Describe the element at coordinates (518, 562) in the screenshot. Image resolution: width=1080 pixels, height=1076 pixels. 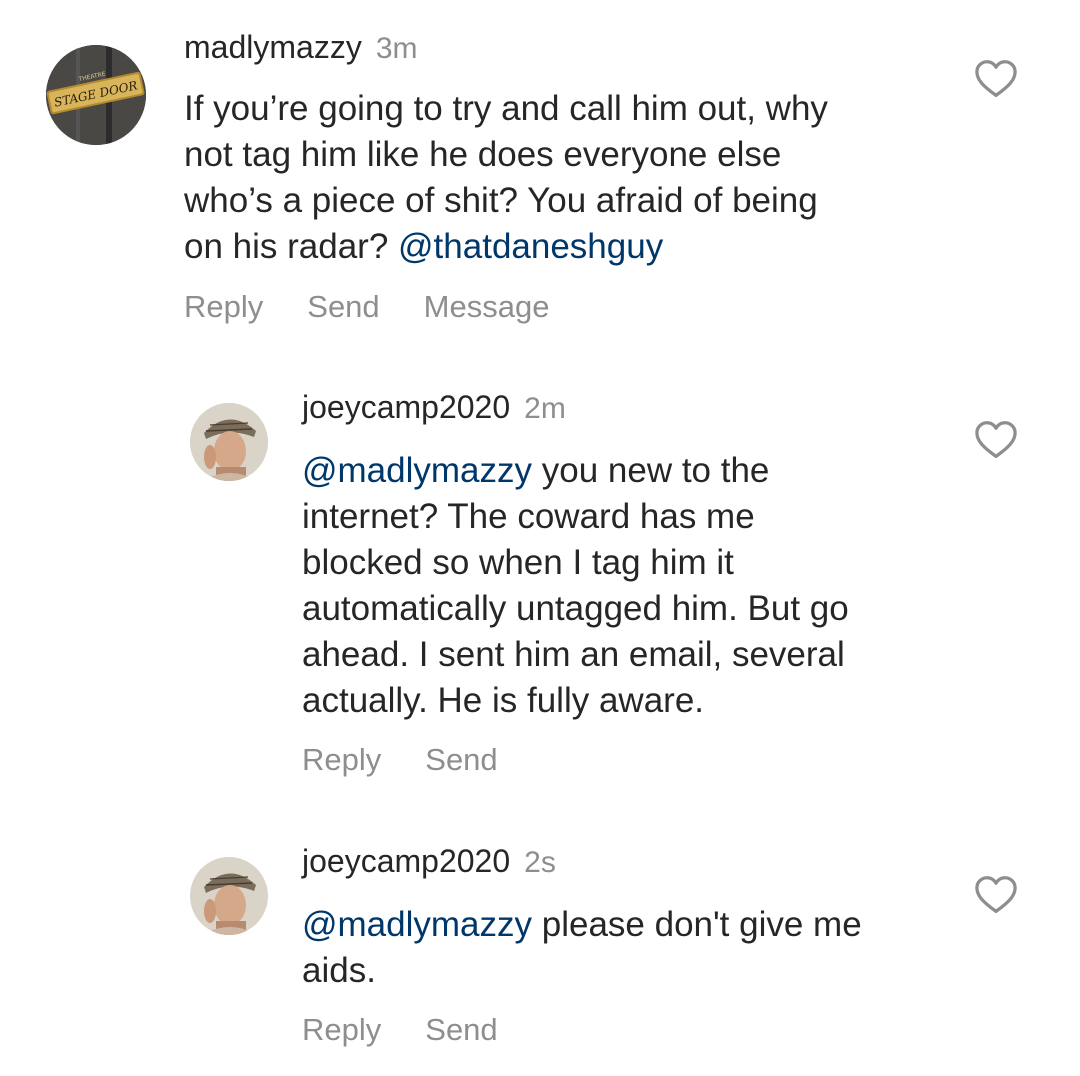
I see `comment-text-segment: blocked so when I tag him it` at that location.